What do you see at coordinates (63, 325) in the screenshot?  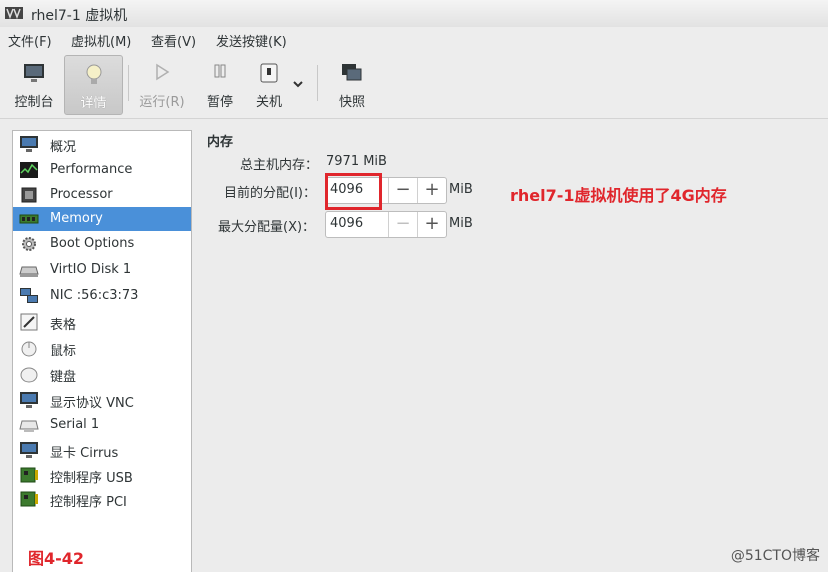 I see `sidebar-item-label: 表格` at bounding box center [63, 325].